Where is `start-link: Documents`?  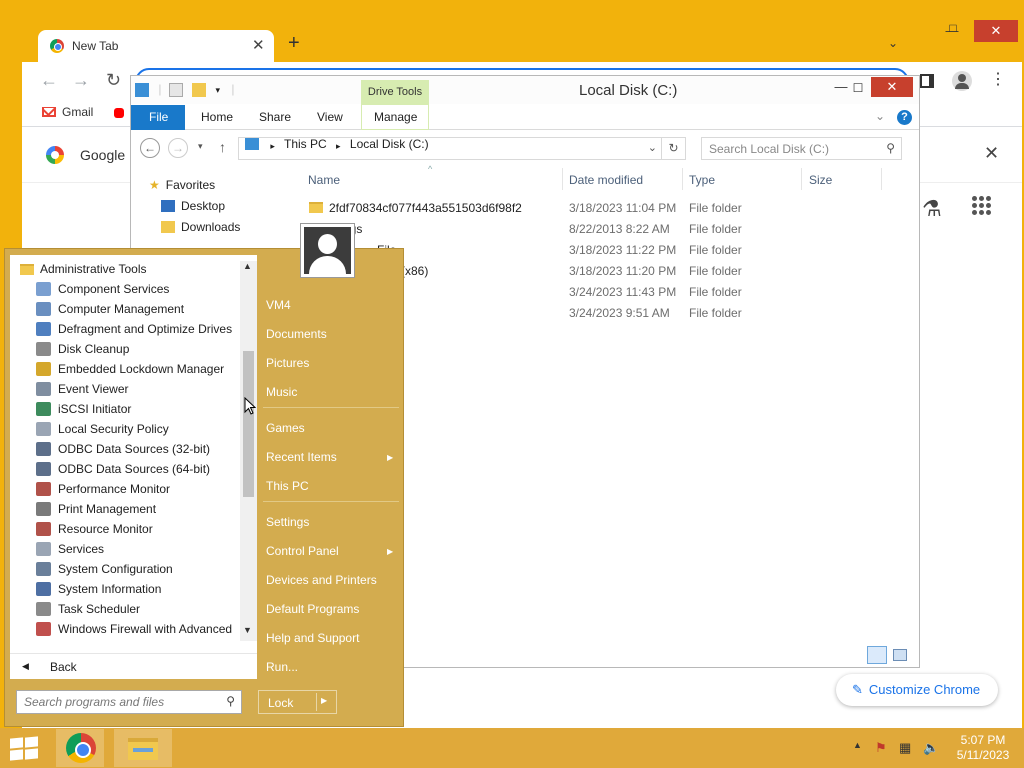 start-link: Documents is located at coordinates (296, 334).